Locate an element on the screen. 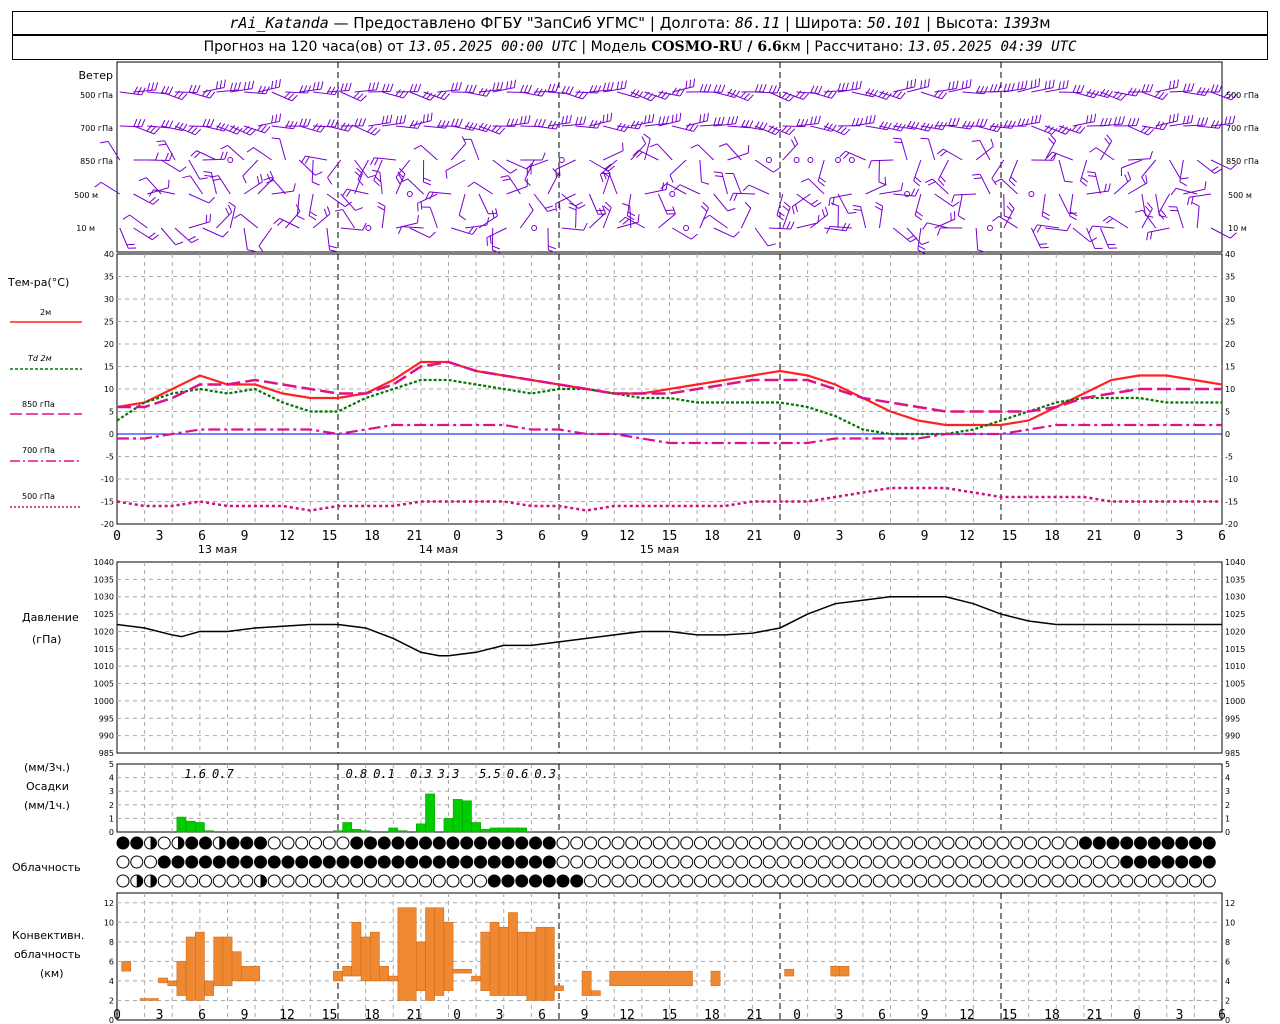 The height and width of the screenshot is (1024, 1280). y-tick-label: 5 is located at coordinates (111, 412).